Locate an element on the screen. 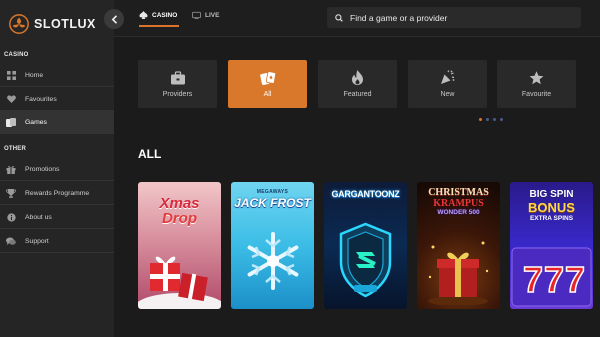 The height and width of the screenshot is (337, 600). category-featured: Featured is located at coordinates (357, 84).